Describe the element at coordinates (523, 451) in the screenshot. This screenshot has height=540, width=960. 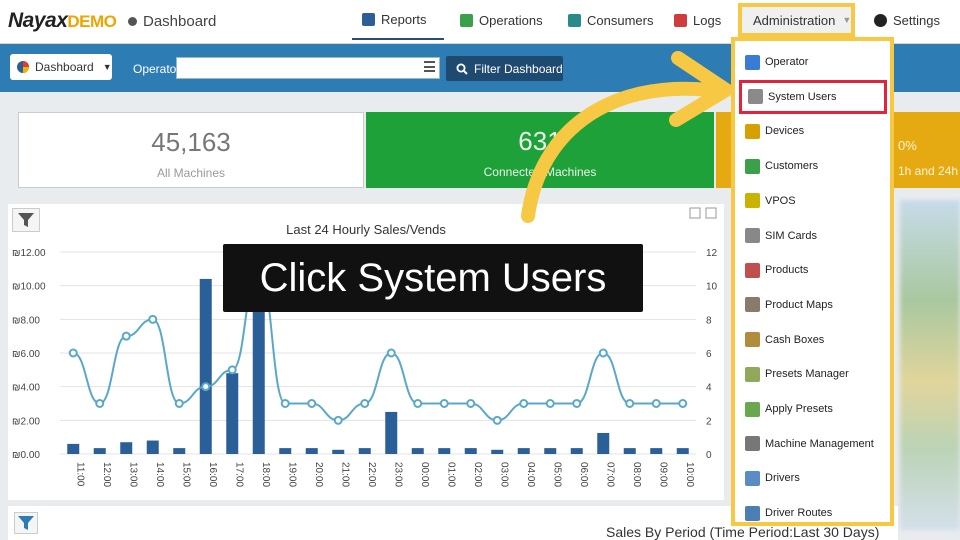
I see `bar-04:00` at that location.